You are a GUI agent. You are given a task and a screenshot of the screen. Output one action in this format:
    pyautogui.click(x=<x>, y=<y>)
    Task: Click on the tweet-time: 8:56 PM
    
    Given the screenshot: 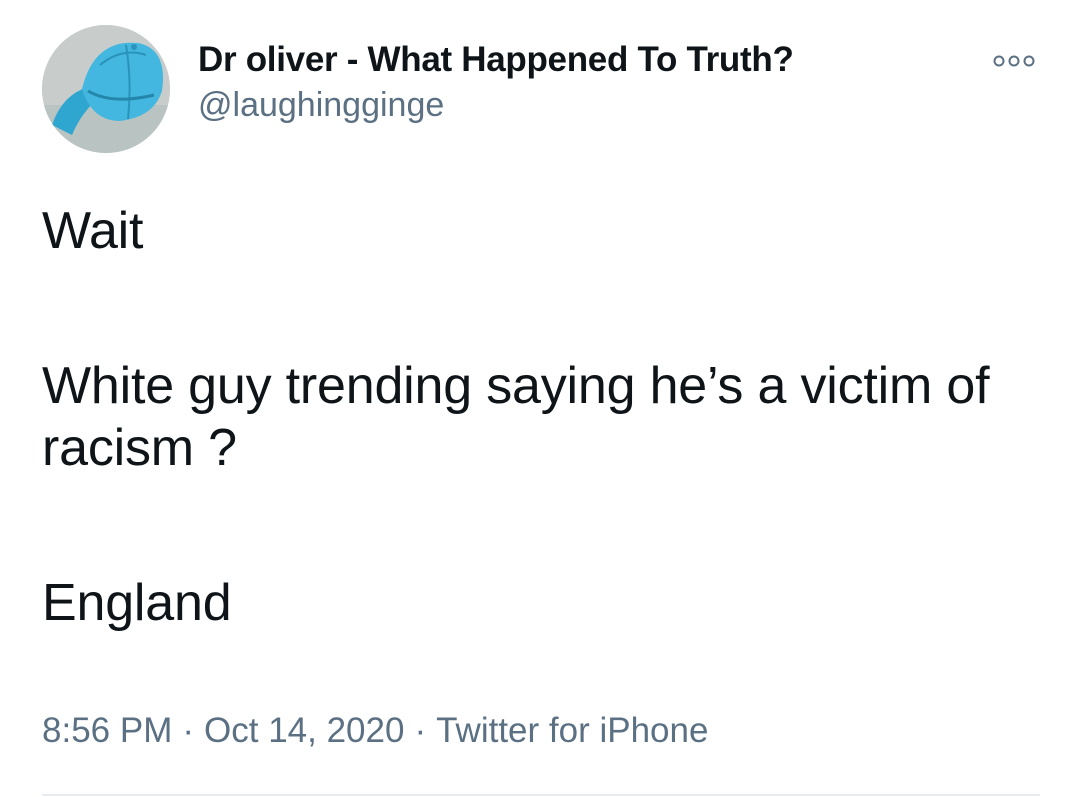 What is the action you would take?
    pyautogui.click(x=107, y=730)
    